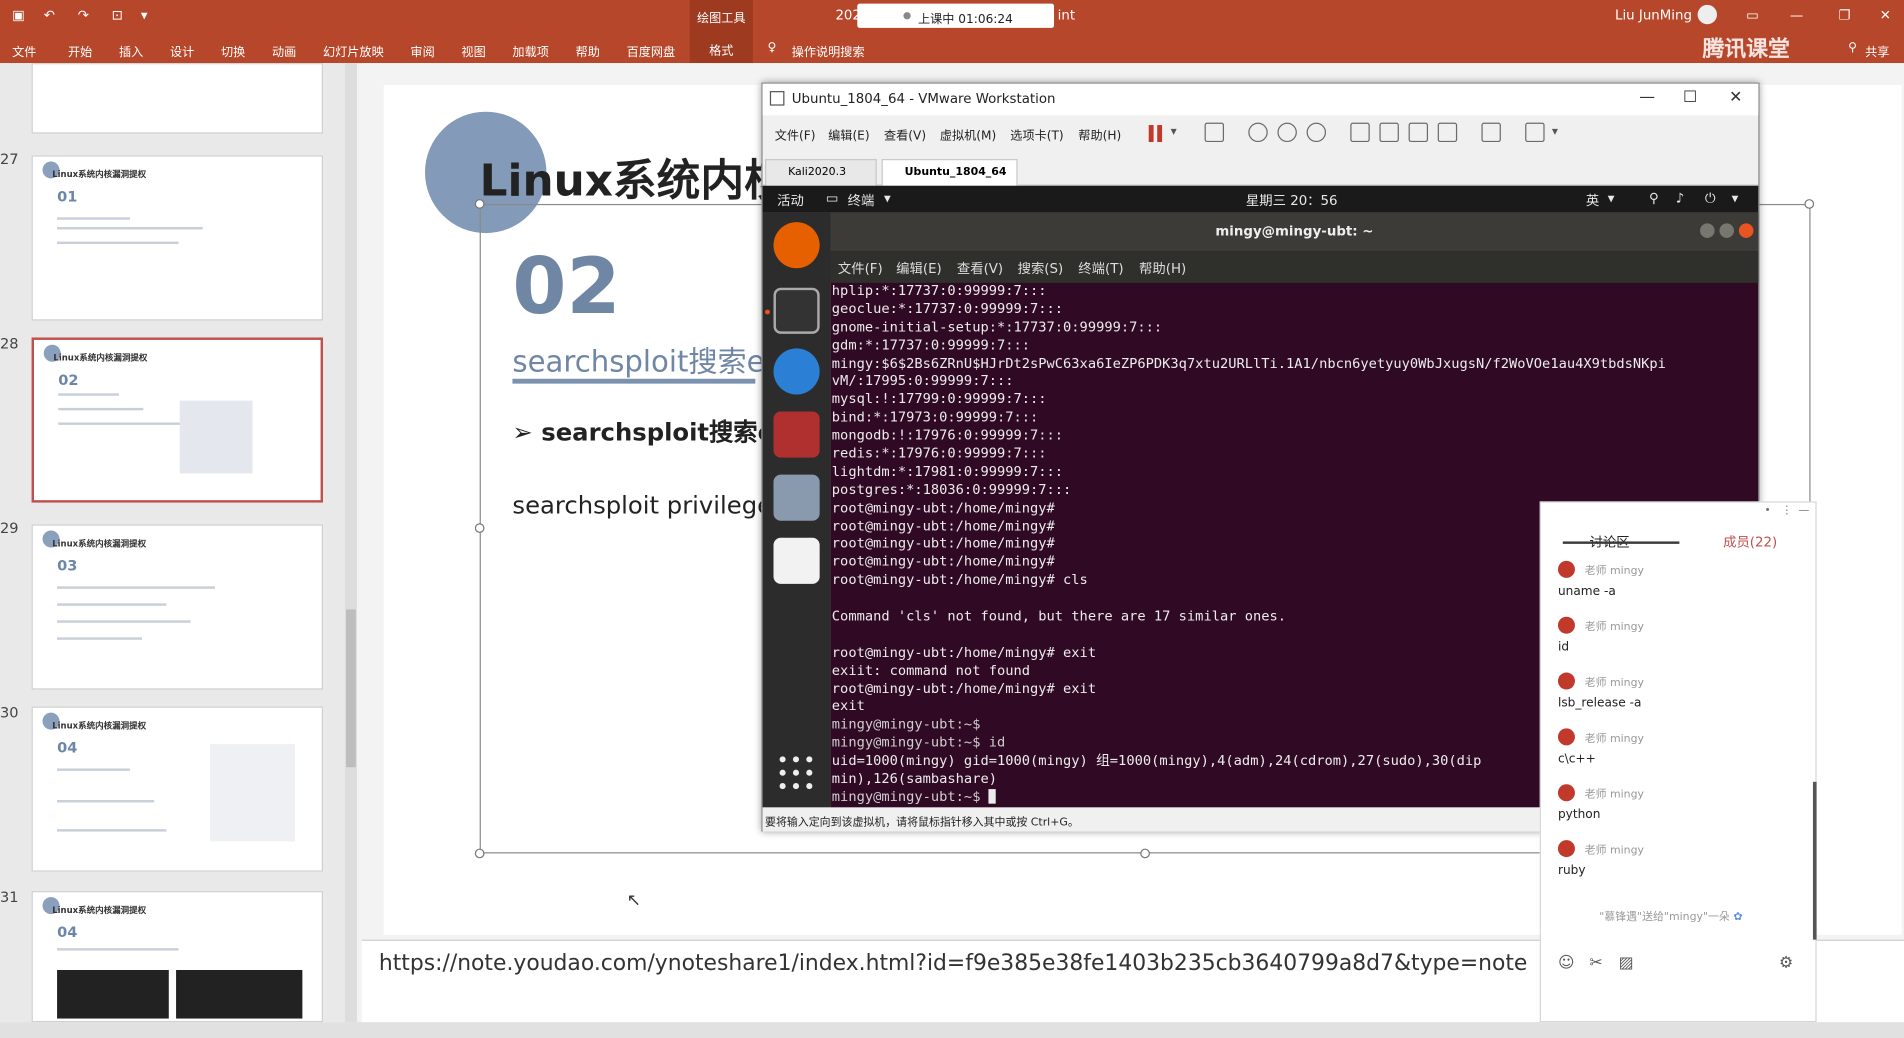 Image resolution: width=1904 pixels, height=1038 pixels. Describe the element at coordinates (860, 268) in the screenshot. I see `term-menu-file: 文件(F)` at that location.